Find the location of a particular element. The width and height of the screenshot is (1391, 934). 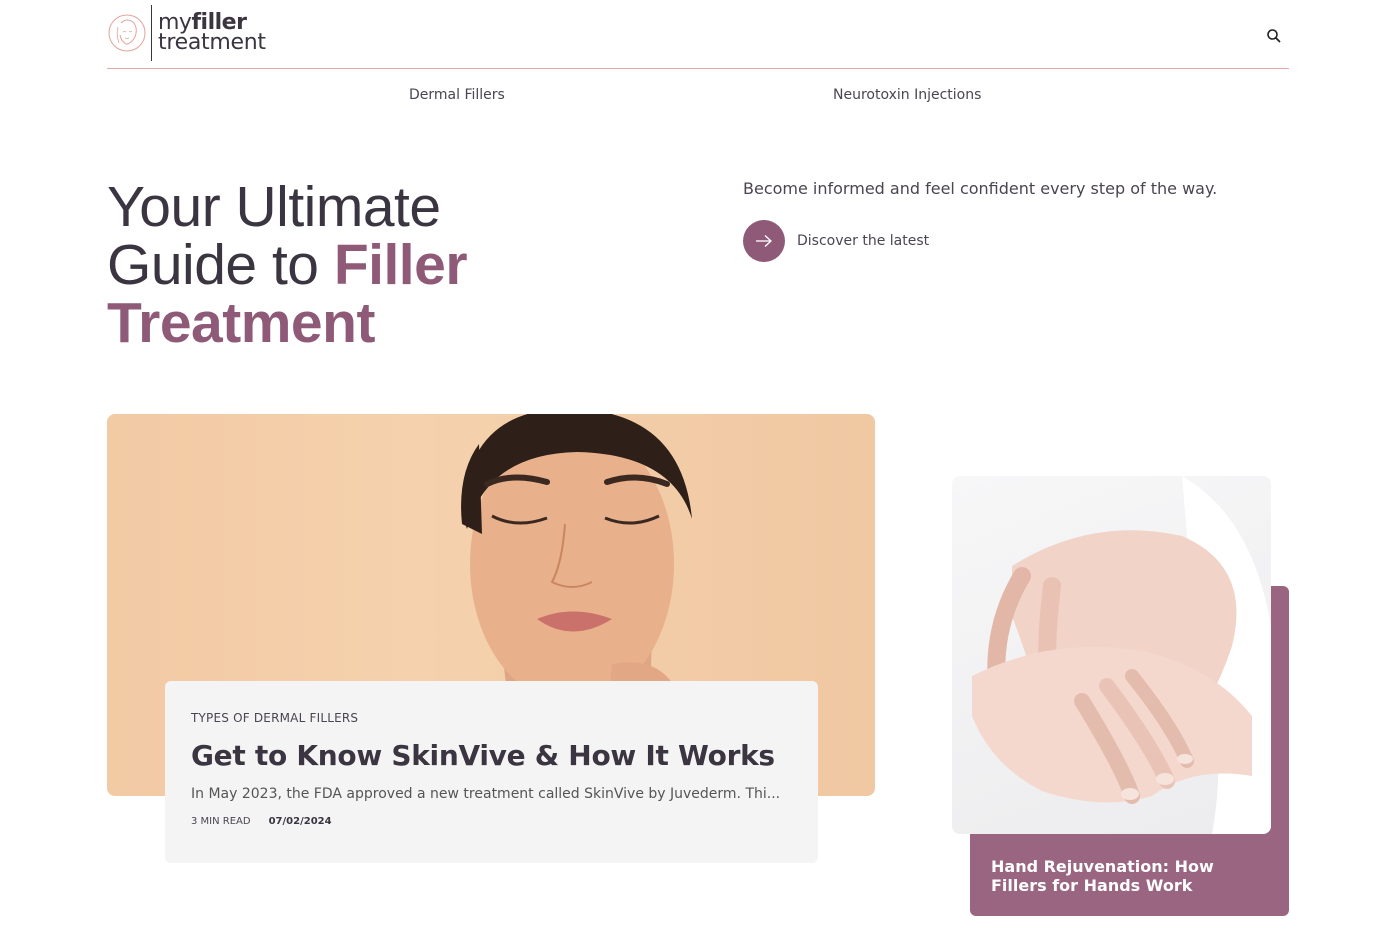

hero-title-accent-filler: Filler is located at coordinates (400, 265).